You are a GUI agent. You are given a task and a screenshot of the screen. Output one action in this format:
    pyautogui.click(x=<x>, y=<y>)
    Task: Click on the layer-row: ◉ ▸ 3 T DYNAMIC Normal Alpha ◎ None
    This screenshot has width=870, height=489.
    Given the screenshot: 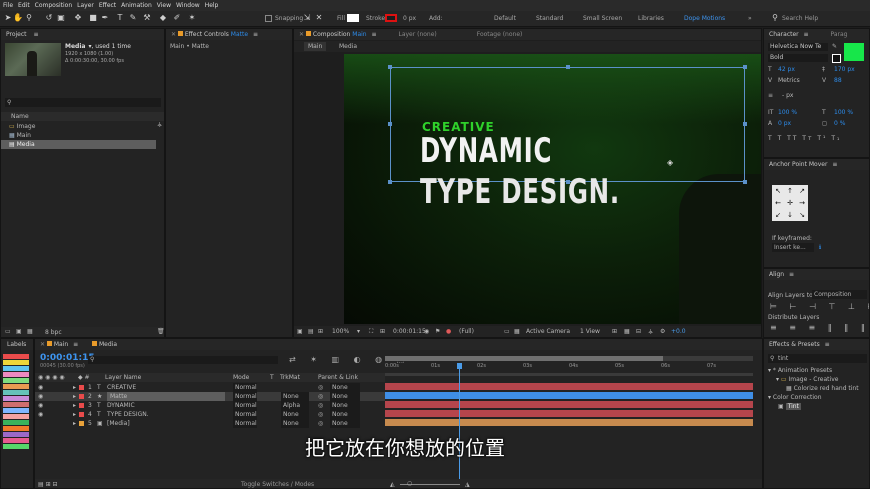 What is the action you would take?
    pyautogui.click(x=210, y=405)
    